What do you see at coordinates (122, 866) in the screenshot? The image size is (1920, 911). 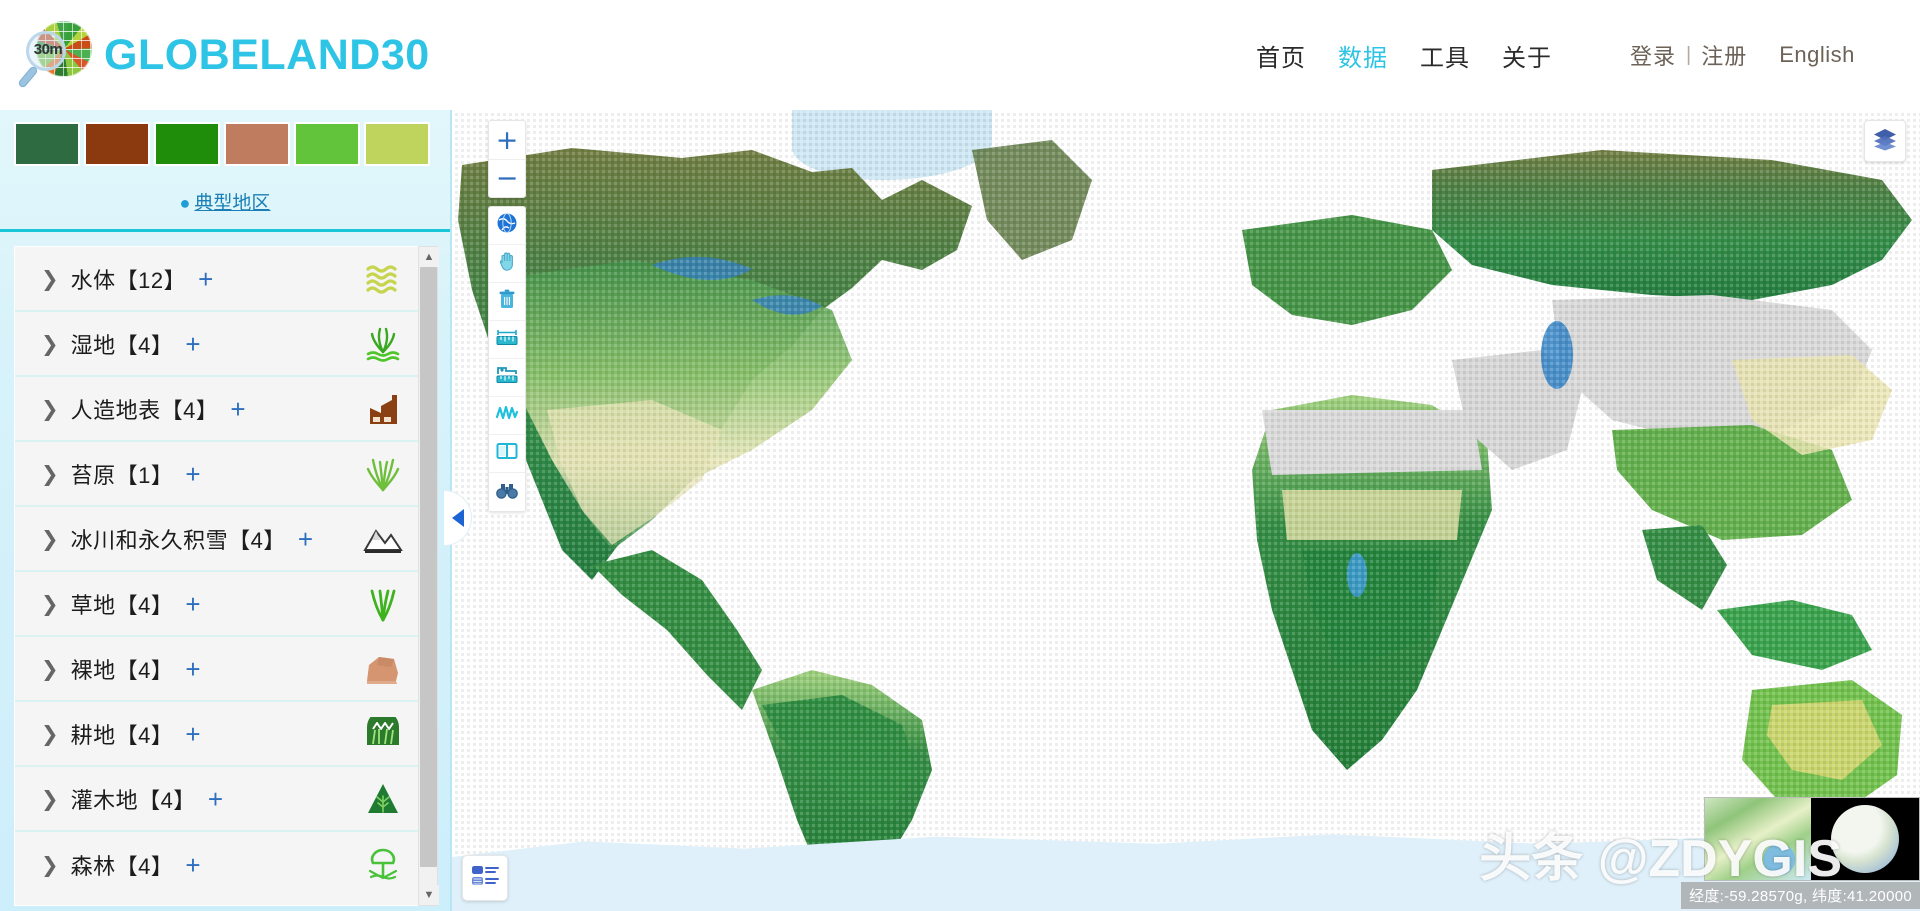 I see `category-label: 森林【4】` at bounding box center [122, 866].